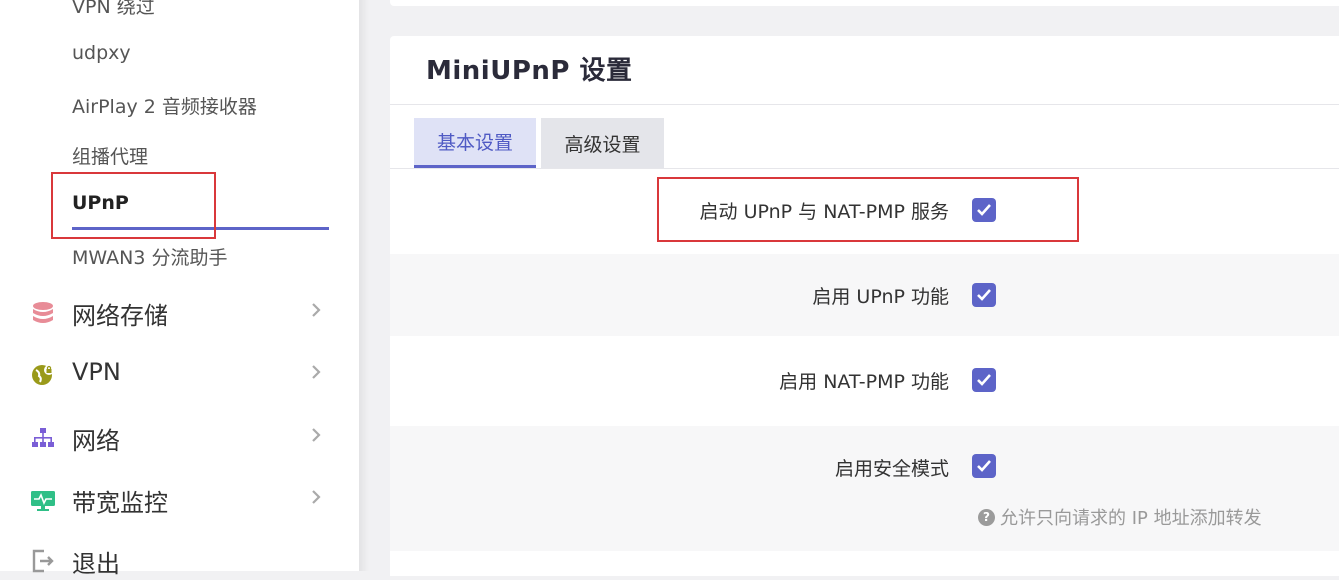 This screenshot has width=1339, height=580. What do you see at coordinates (891, 469) in the screenshot?
I see `setting-label-secure-mode: 启用安全模式` at bounding box center [891, 469].